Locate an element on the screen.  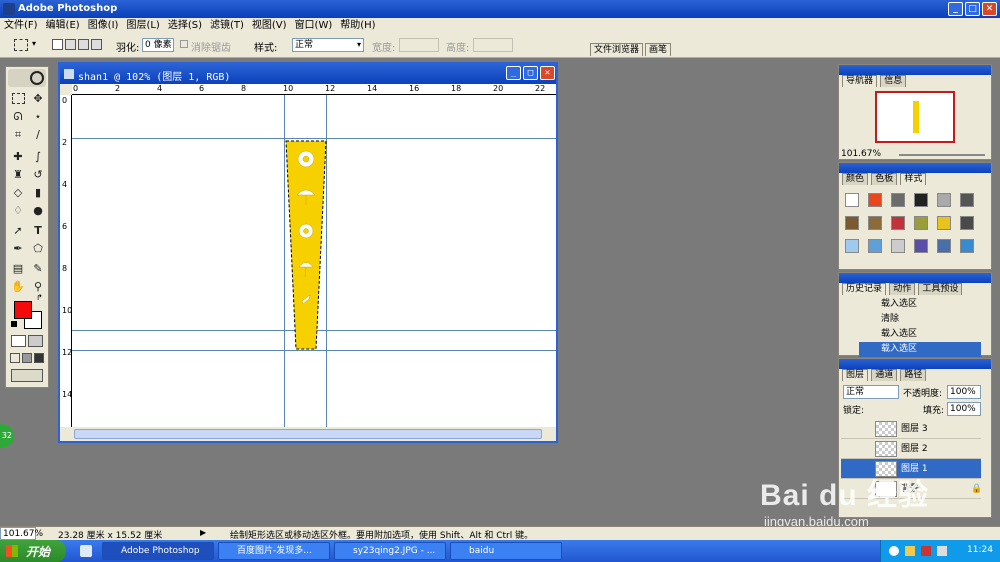
tab-styles: 样式 is located at coordinates (913, 179).